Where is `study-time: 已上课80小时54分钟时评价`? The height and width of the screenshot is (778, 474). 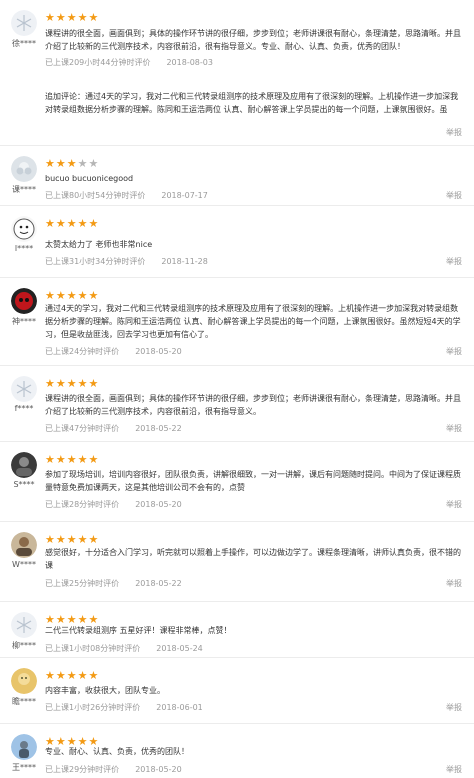
study-time: 已上课80小时54分钟时评价 is located at coordinates (95, 195).